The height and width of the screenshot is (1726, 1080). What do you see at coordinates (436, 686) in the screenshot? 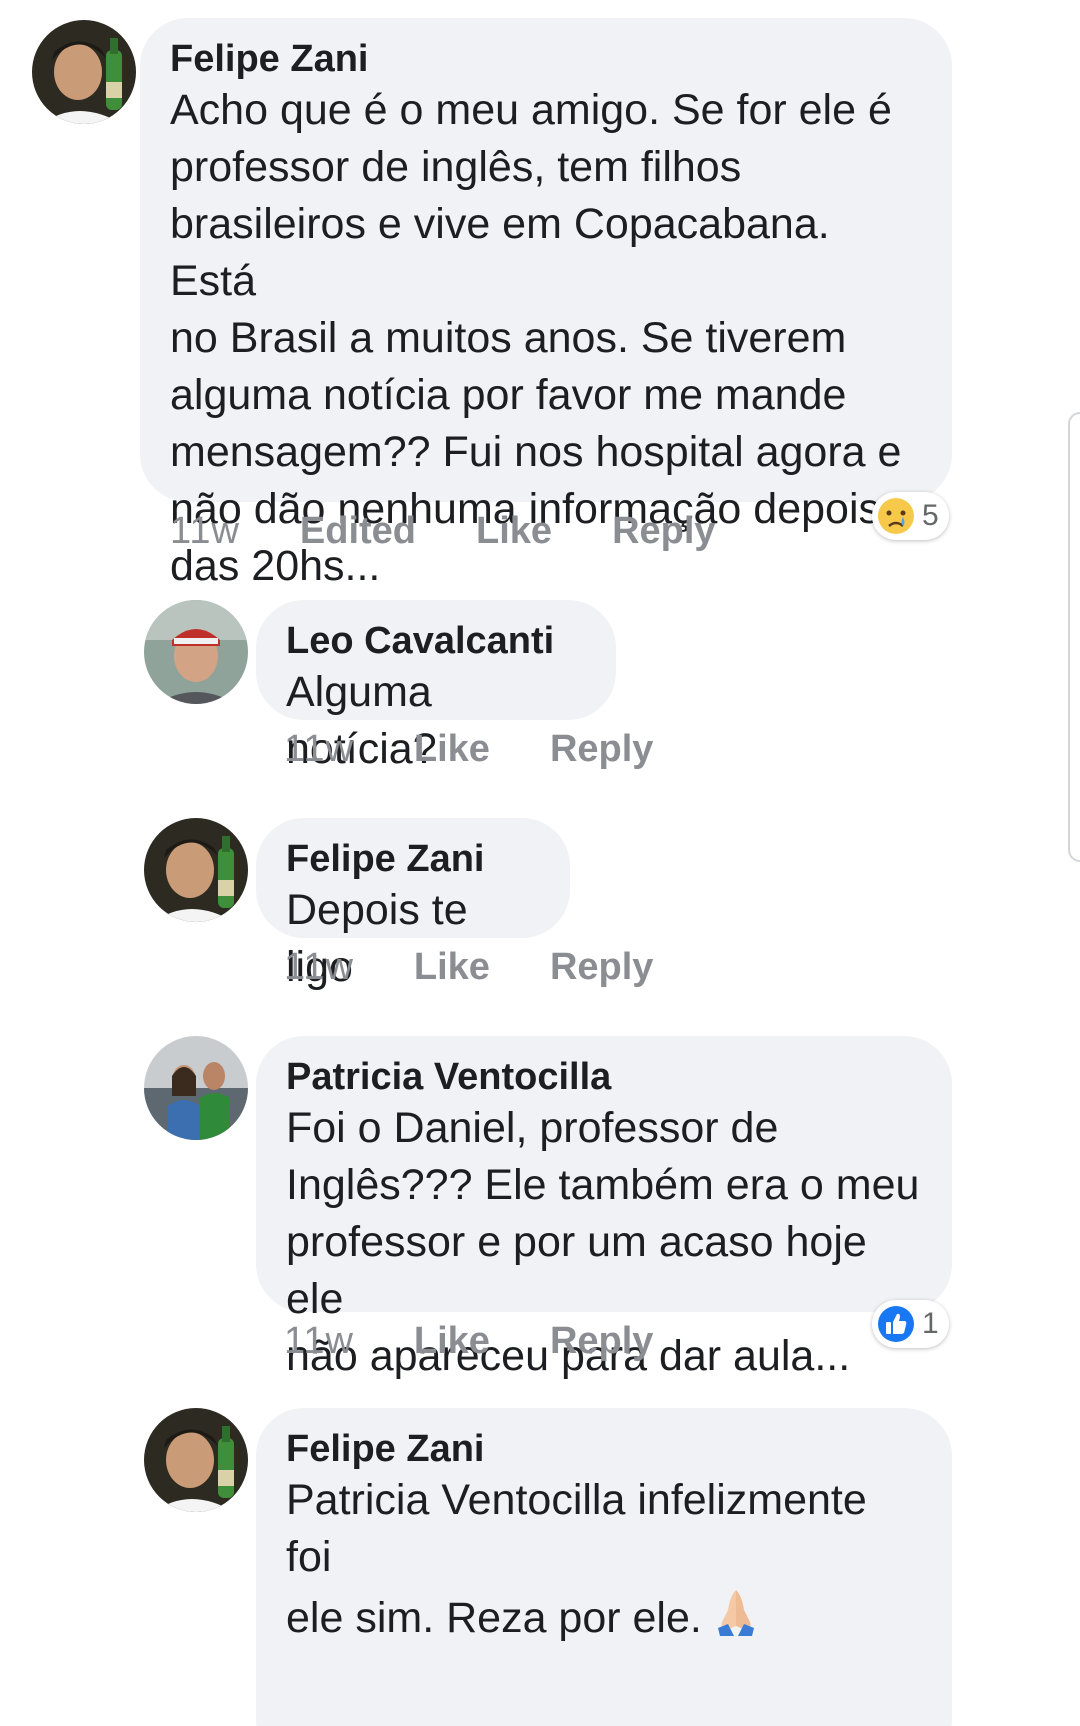
I see `reply-bubble: Leo Cavalcanti Alguma notícia?` at bounding box center [436, 686].